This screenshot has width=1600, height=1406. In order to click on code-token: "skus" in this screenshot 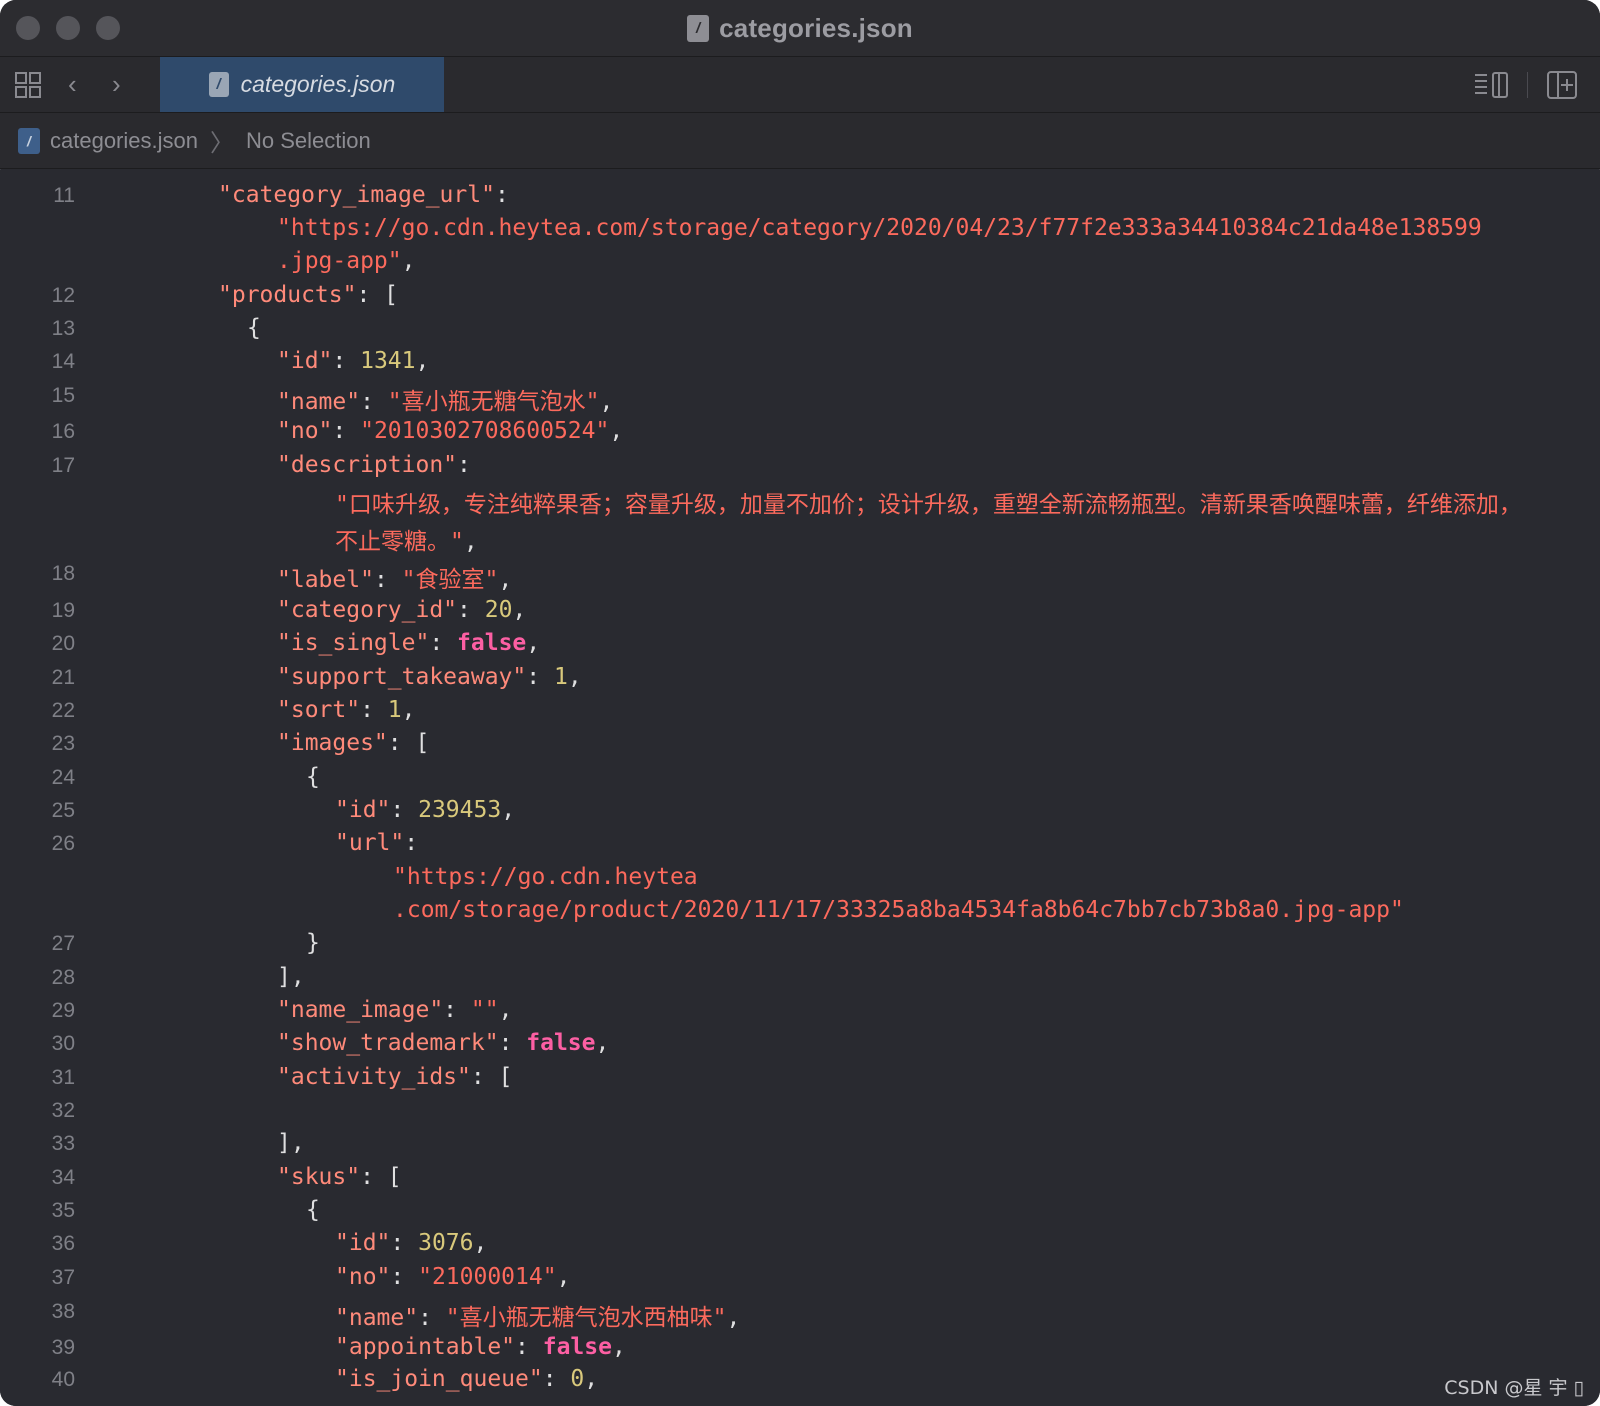, I will do `click(319, 1177)`.